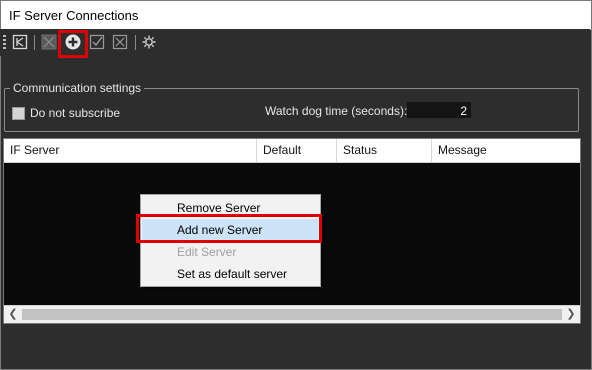 The height and width of the screenshot is (370, 592). I want to click on add-new-server-highlight, so click(229, 228).